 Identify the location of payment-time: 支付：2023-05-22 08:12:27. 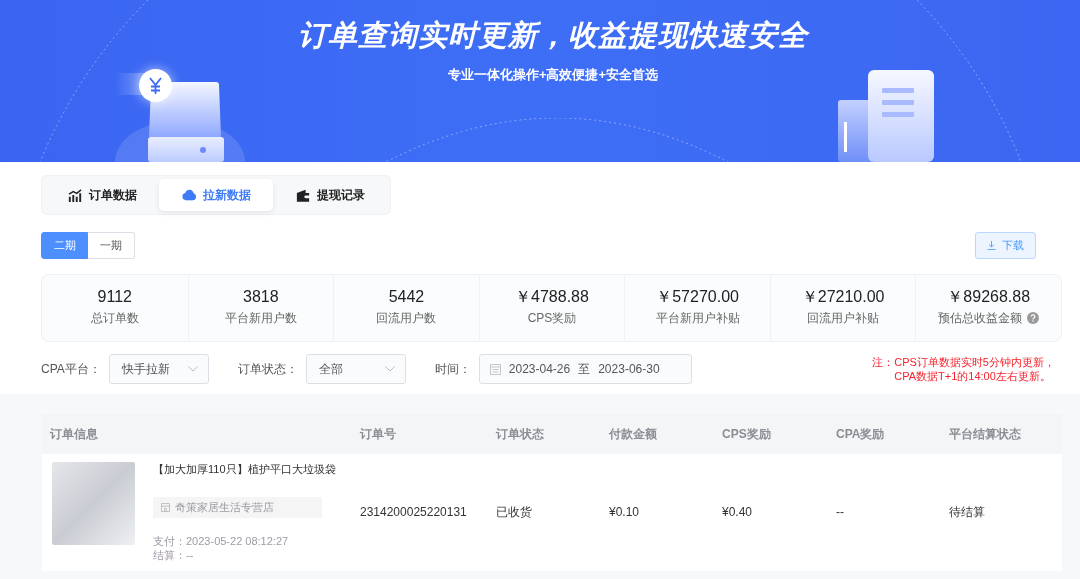
(221, 541).